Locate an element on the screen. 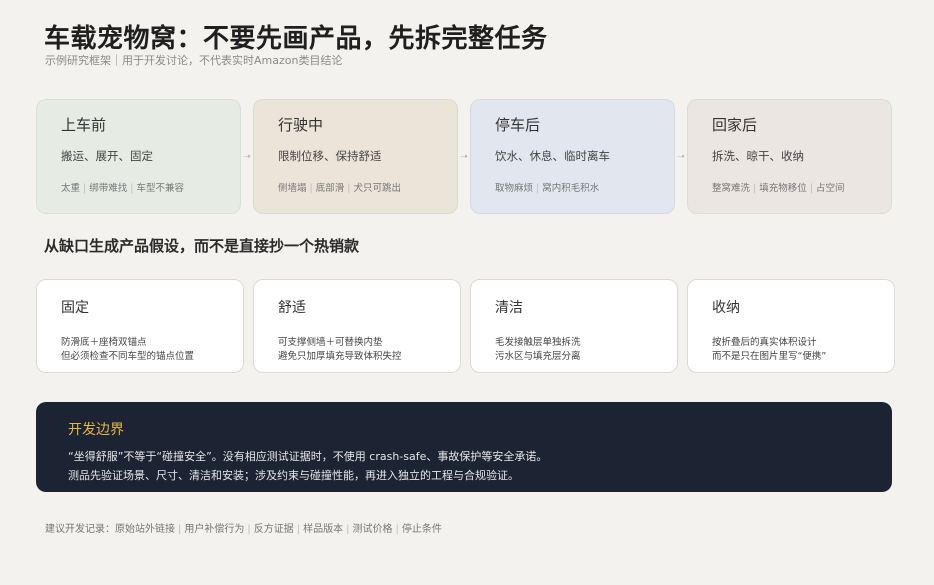  pain-point: 太重 is located at coordinates (71, 188).